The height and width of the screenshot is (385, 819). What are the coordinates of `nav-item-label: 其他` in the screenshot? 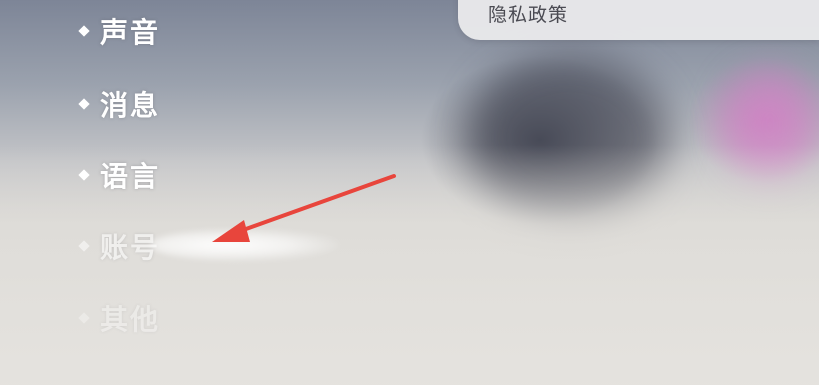 It's located at (130, 319).